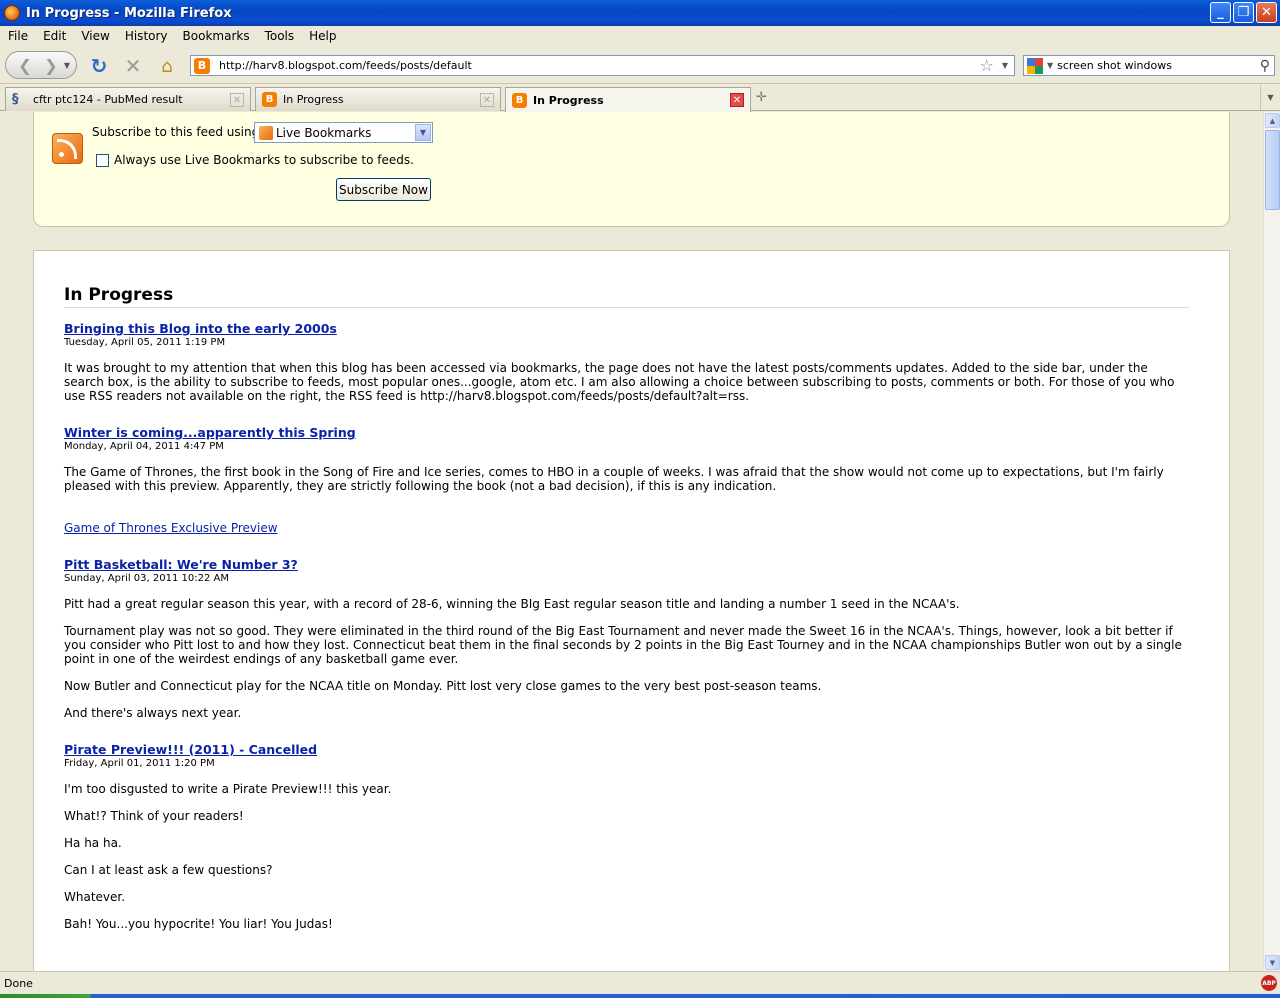  Describe the element at coordinates (1270, 97) in the screenshot. I see `tab-list-dropdown-icon: ▼` at that location.